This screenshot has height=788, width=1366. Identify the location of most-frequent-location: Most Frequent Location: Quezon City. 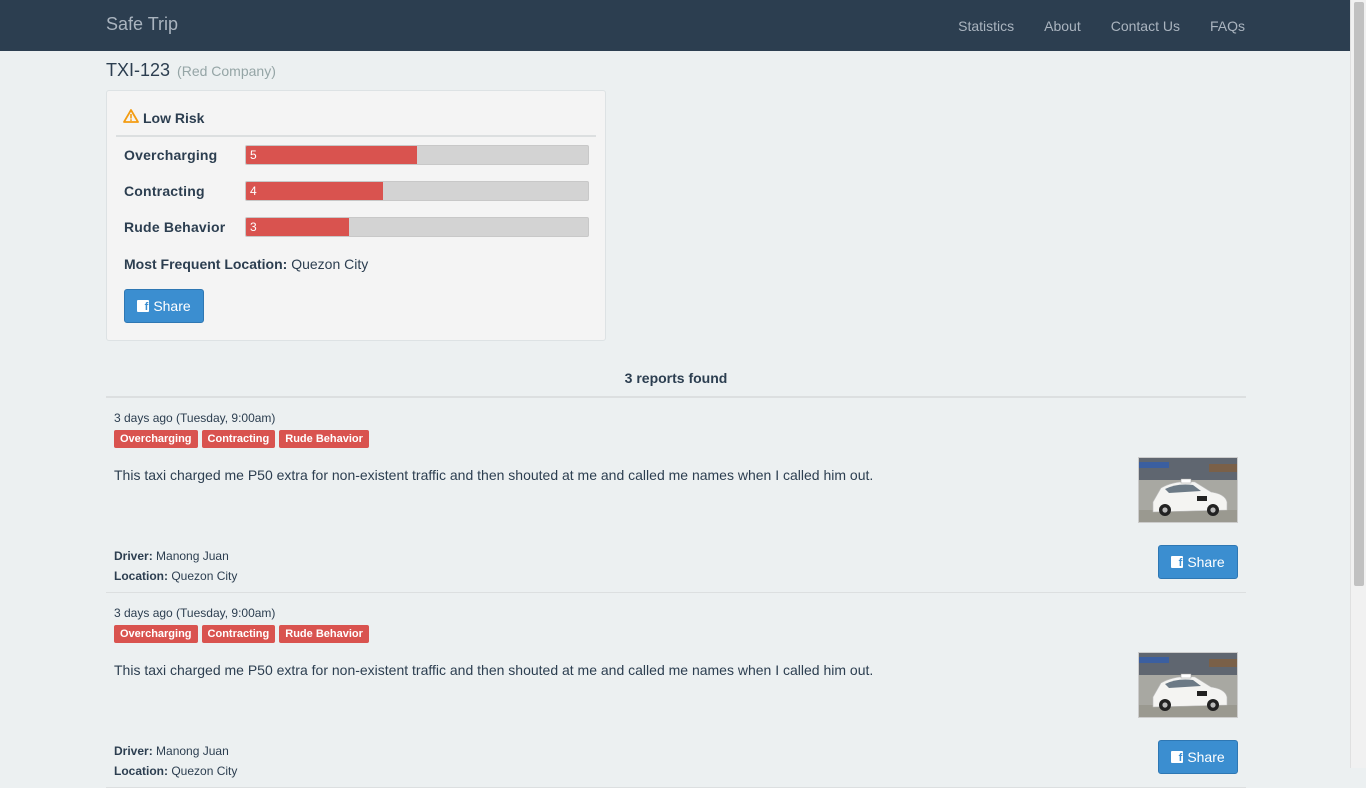
(246, 264).